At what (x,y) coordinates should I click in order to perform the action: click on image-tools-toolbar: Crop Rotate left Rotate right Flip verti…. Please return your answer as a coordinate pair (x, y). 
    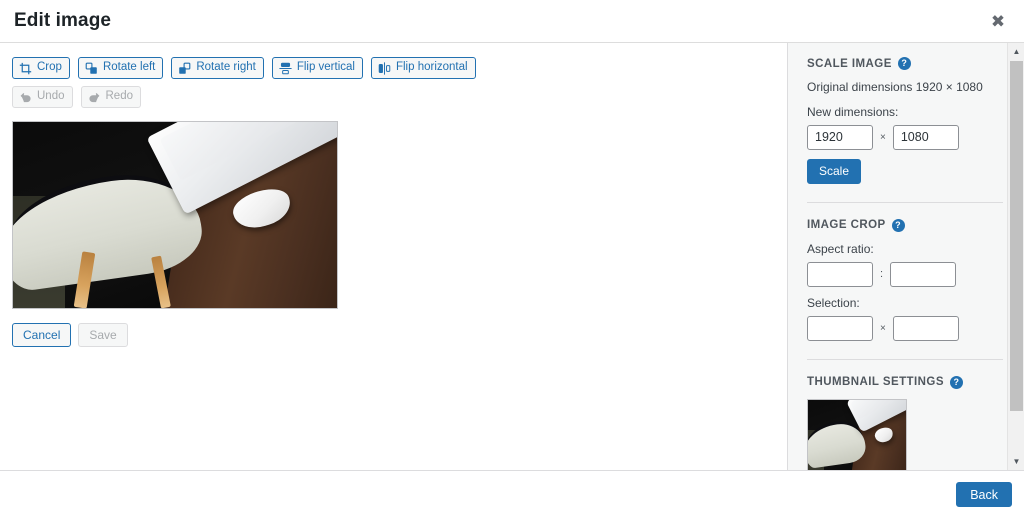
    Looking at the image, I should click on (393, 68).